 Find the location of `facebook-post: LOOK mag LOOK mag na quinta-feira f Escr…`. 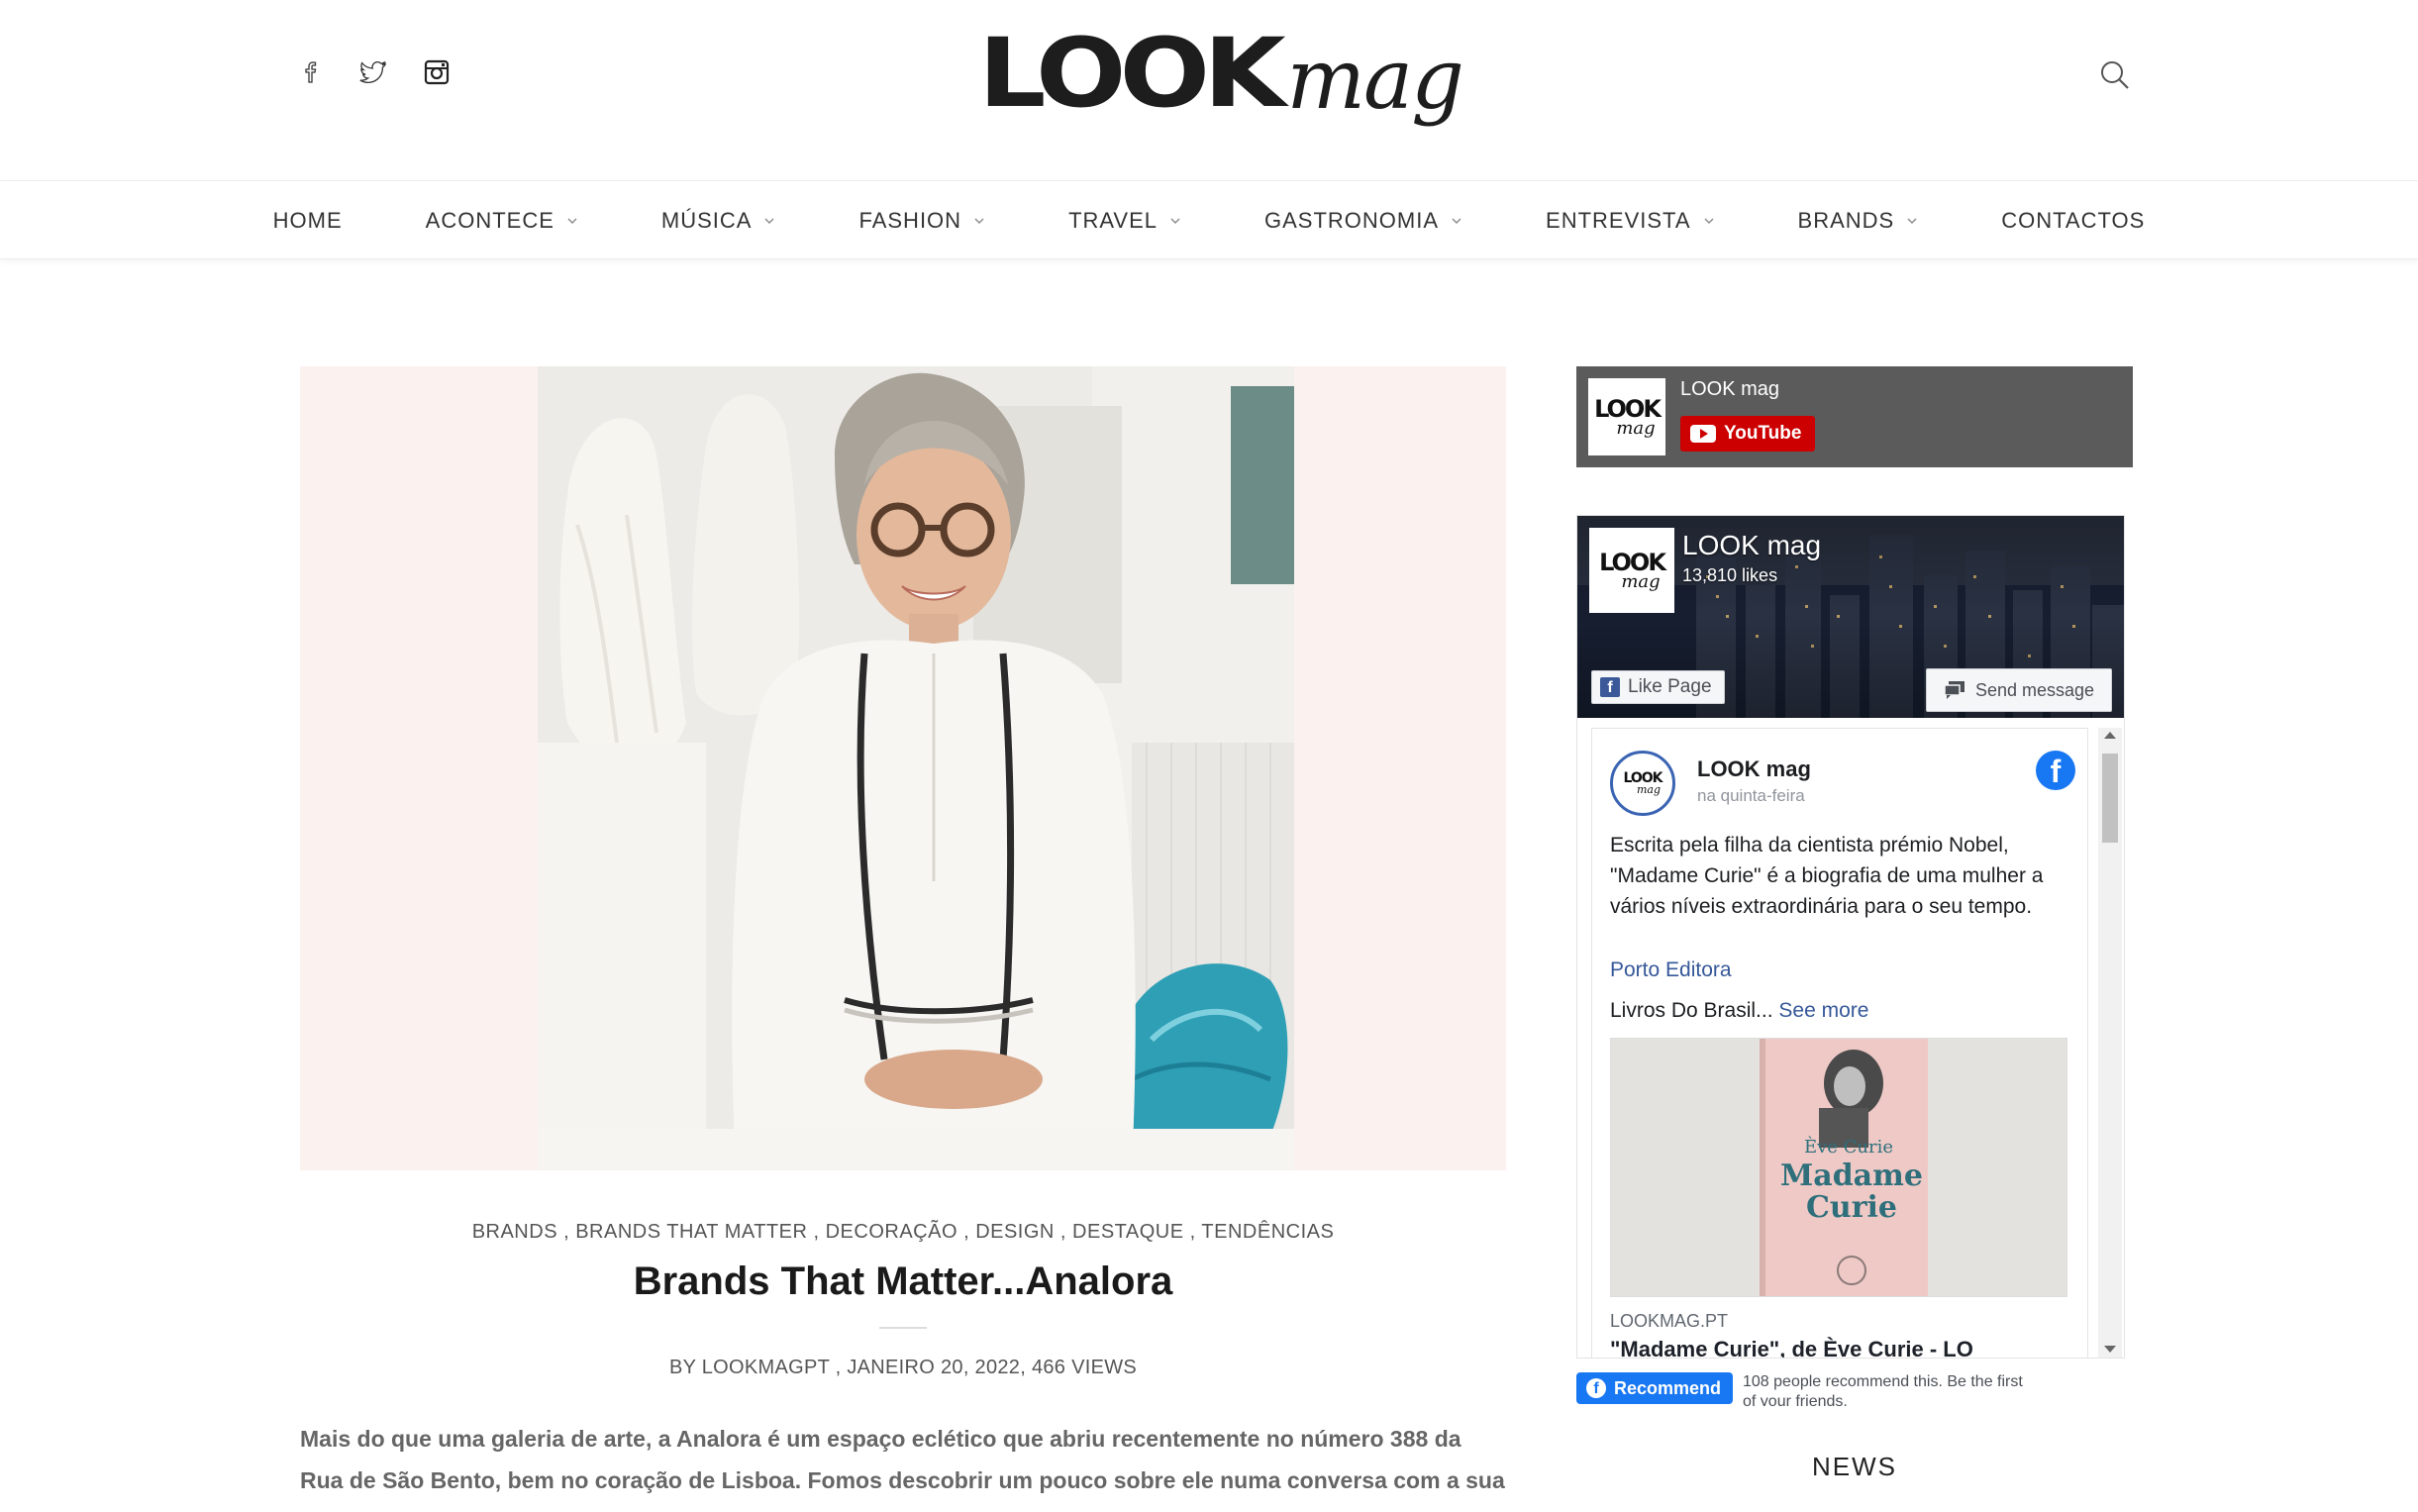

facebook-post: LOOK mag LOOK mag na quinta-feira f Escr… is located at coordinates (1840, 1043).